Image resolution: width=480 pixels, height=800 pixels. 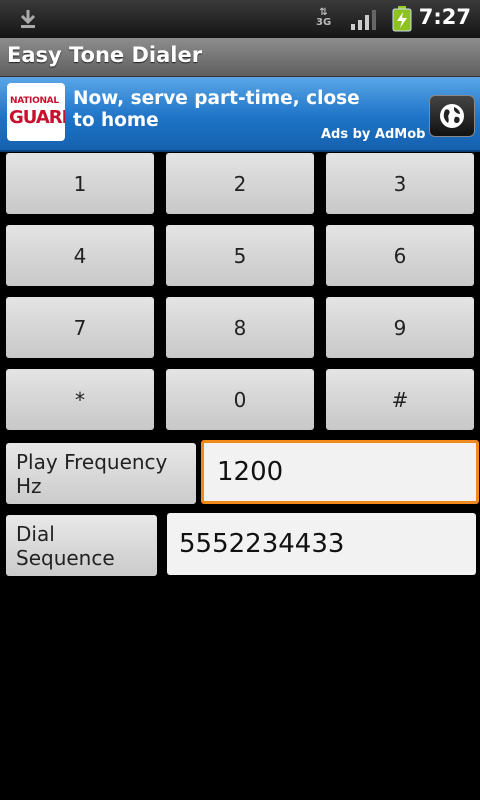 I want to click on download-icon, so click(x=28, y=21).